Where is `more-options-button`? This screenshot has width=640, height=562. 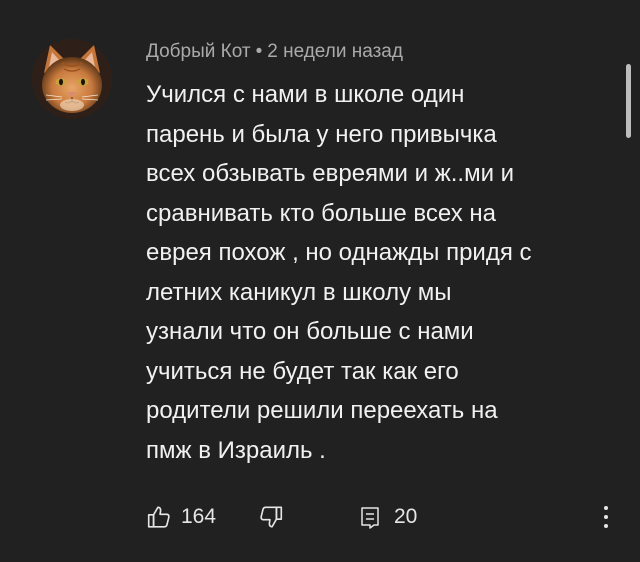
more-options-button is located at coordinates (606, 517).